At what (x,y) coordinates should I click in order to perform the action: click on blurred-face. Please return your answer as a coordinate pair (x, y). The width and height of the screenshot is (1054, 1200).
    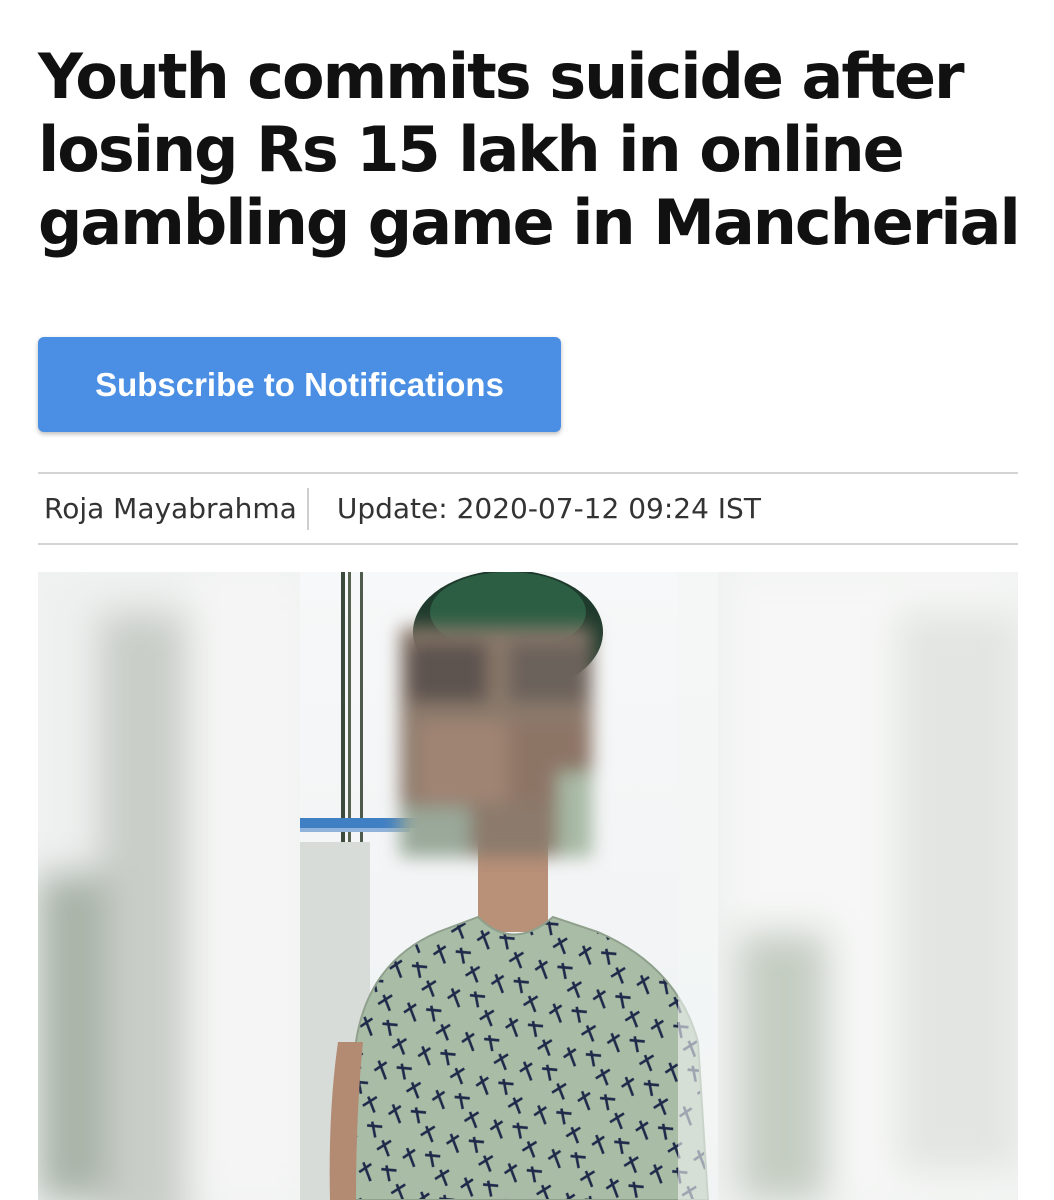
    Looking at the image, I should click on (496, 742).